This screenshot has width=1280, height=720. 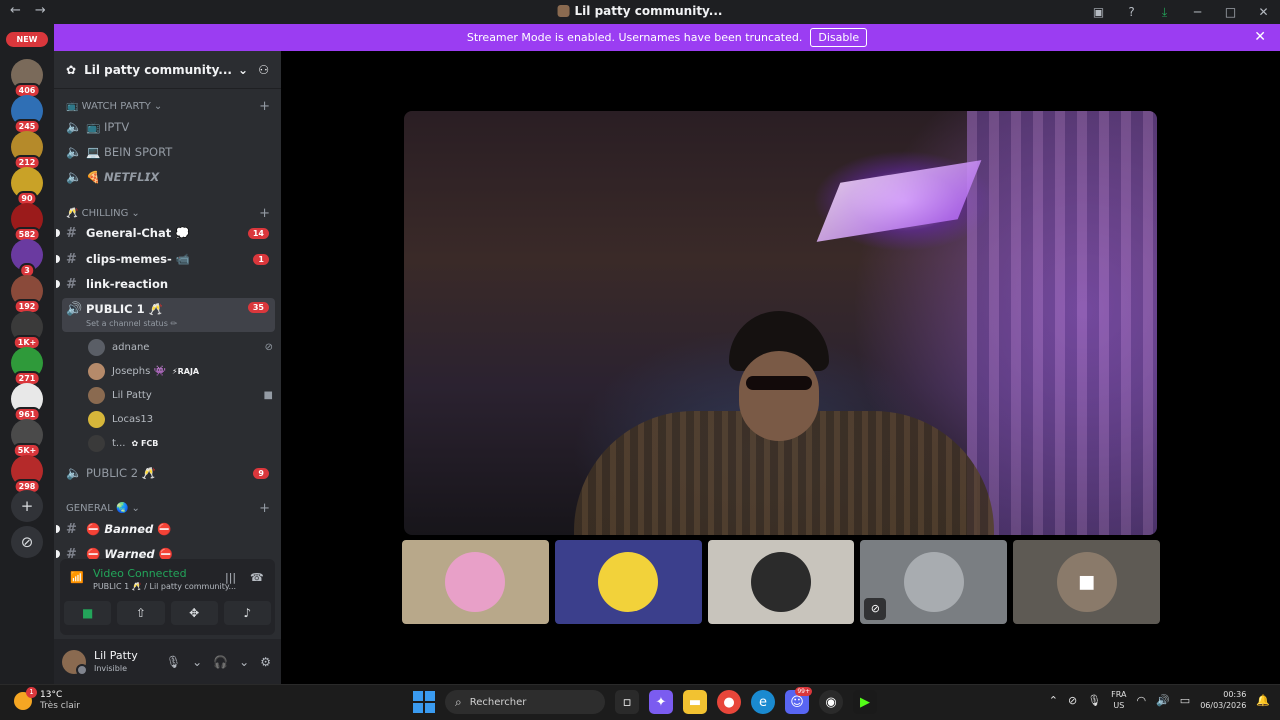 I want to click on windows-start-icon, so click(x=424, y=702).